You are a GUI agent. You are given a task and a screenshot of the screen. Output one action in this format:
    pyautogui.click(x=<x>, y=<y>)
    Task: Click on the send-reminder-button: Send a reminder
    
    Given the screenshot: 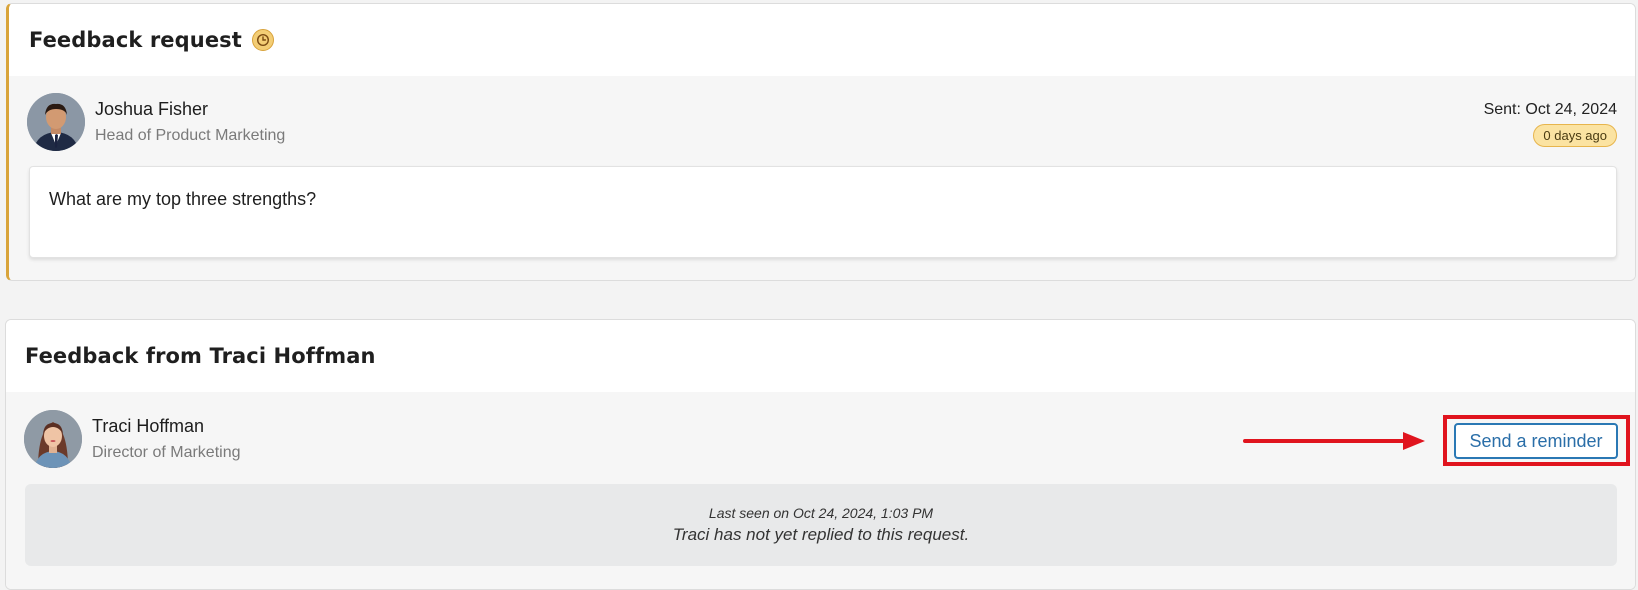 What is the action you would take?
    pyautogui.click(x=1536, y=441)
    